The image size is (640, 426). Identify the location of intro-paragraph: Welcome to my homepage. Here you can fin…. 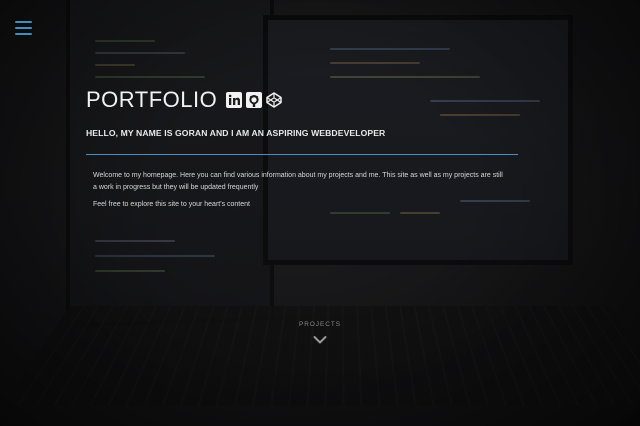
(298, 181).